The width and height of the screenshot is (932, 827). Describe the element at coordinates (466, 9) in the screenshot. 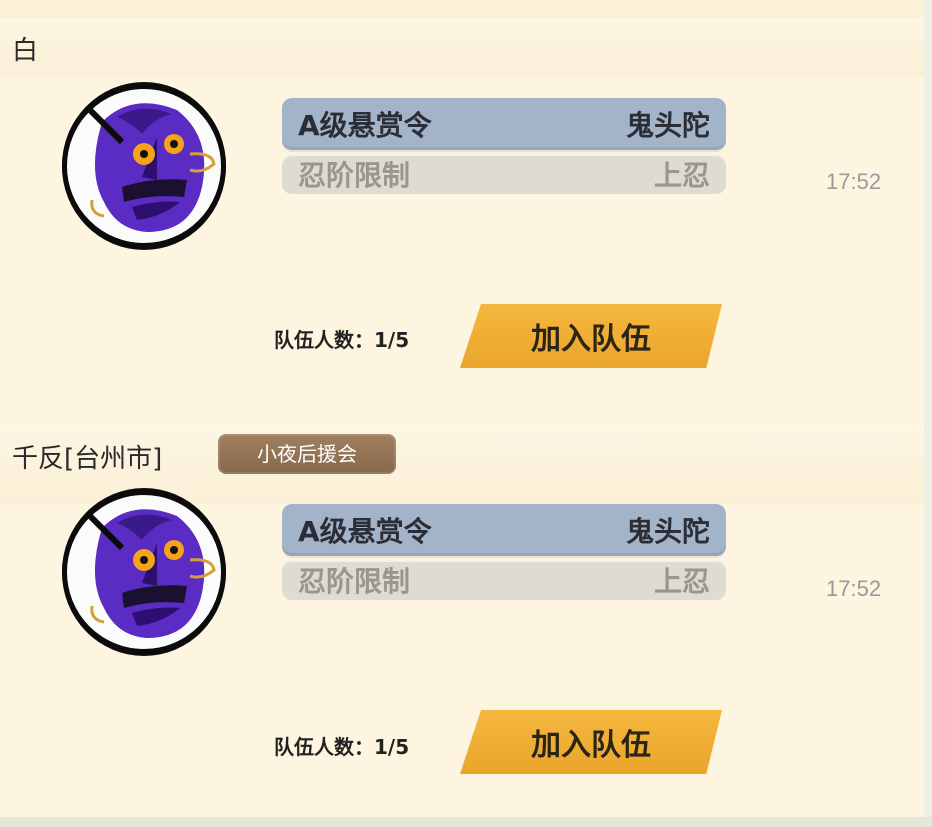

I see `top-strip` at that location.